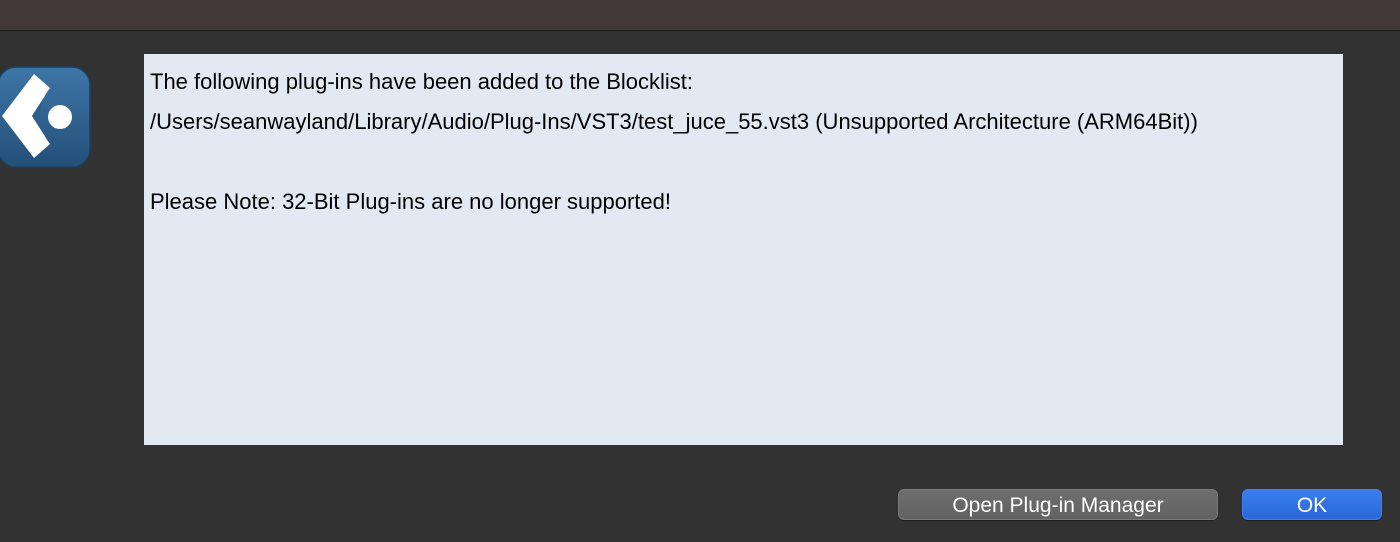  Describe the element at coordinates (1058, 504) in the screenshot. I see `open-plugin-manager-button: Open Plug-in Manager` at that location.